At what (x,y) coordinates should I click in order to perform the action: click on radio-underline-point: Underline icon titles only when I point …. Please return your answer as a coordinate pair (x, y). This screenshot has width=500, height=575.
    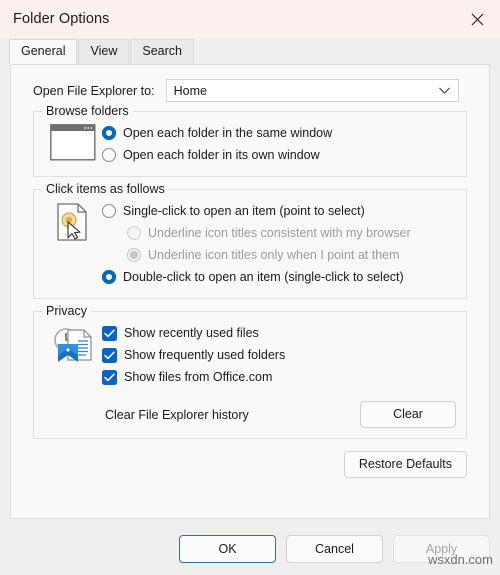
    Looking at the image, I should click on (279, 255).